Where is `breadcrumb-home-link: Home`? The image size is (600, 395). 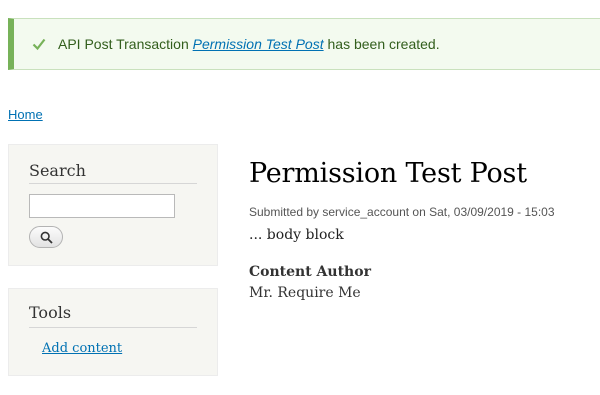
breadcrumb-home-link: Home is located at coordinates (25, 114).